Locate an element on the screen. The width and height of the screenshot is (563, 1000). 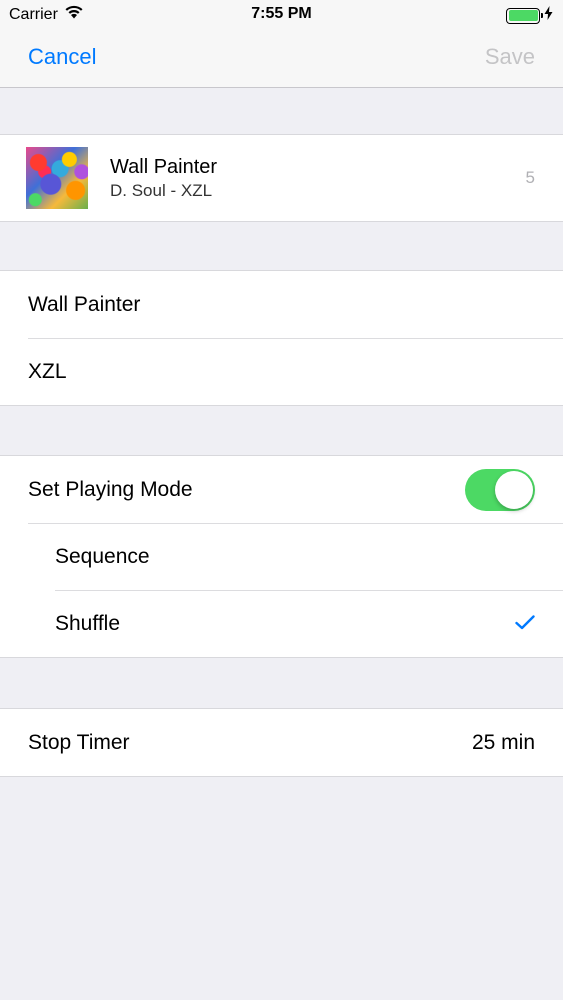
title-field: Wall Painter is located at coordinates (281, 304).